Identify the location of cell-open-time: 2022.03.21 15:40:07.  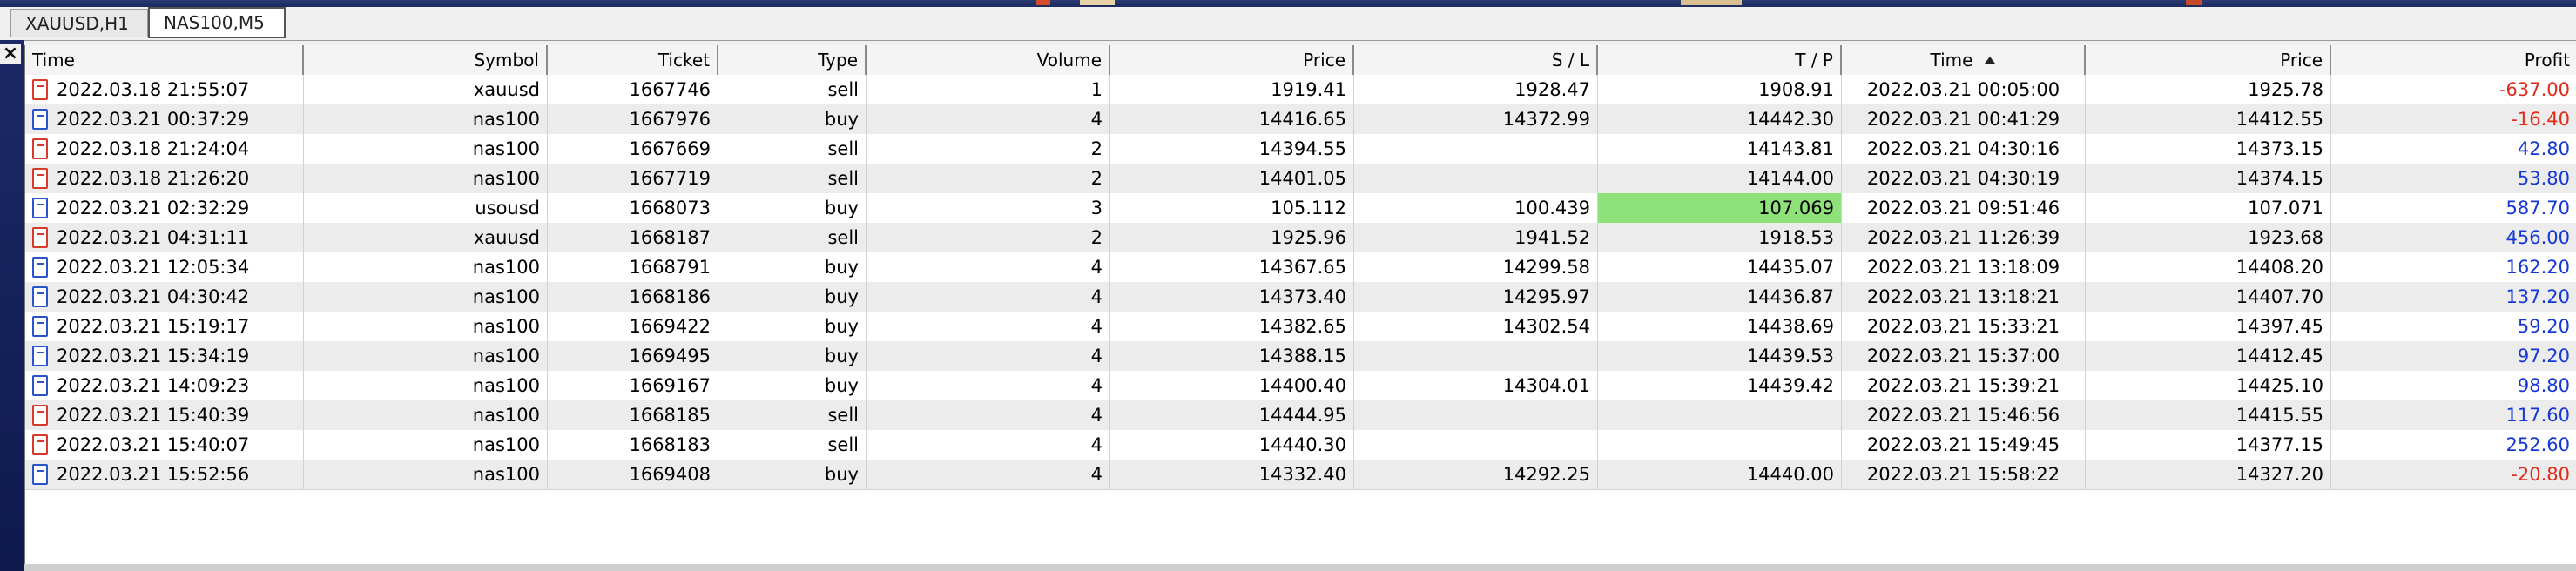
(164, 445).